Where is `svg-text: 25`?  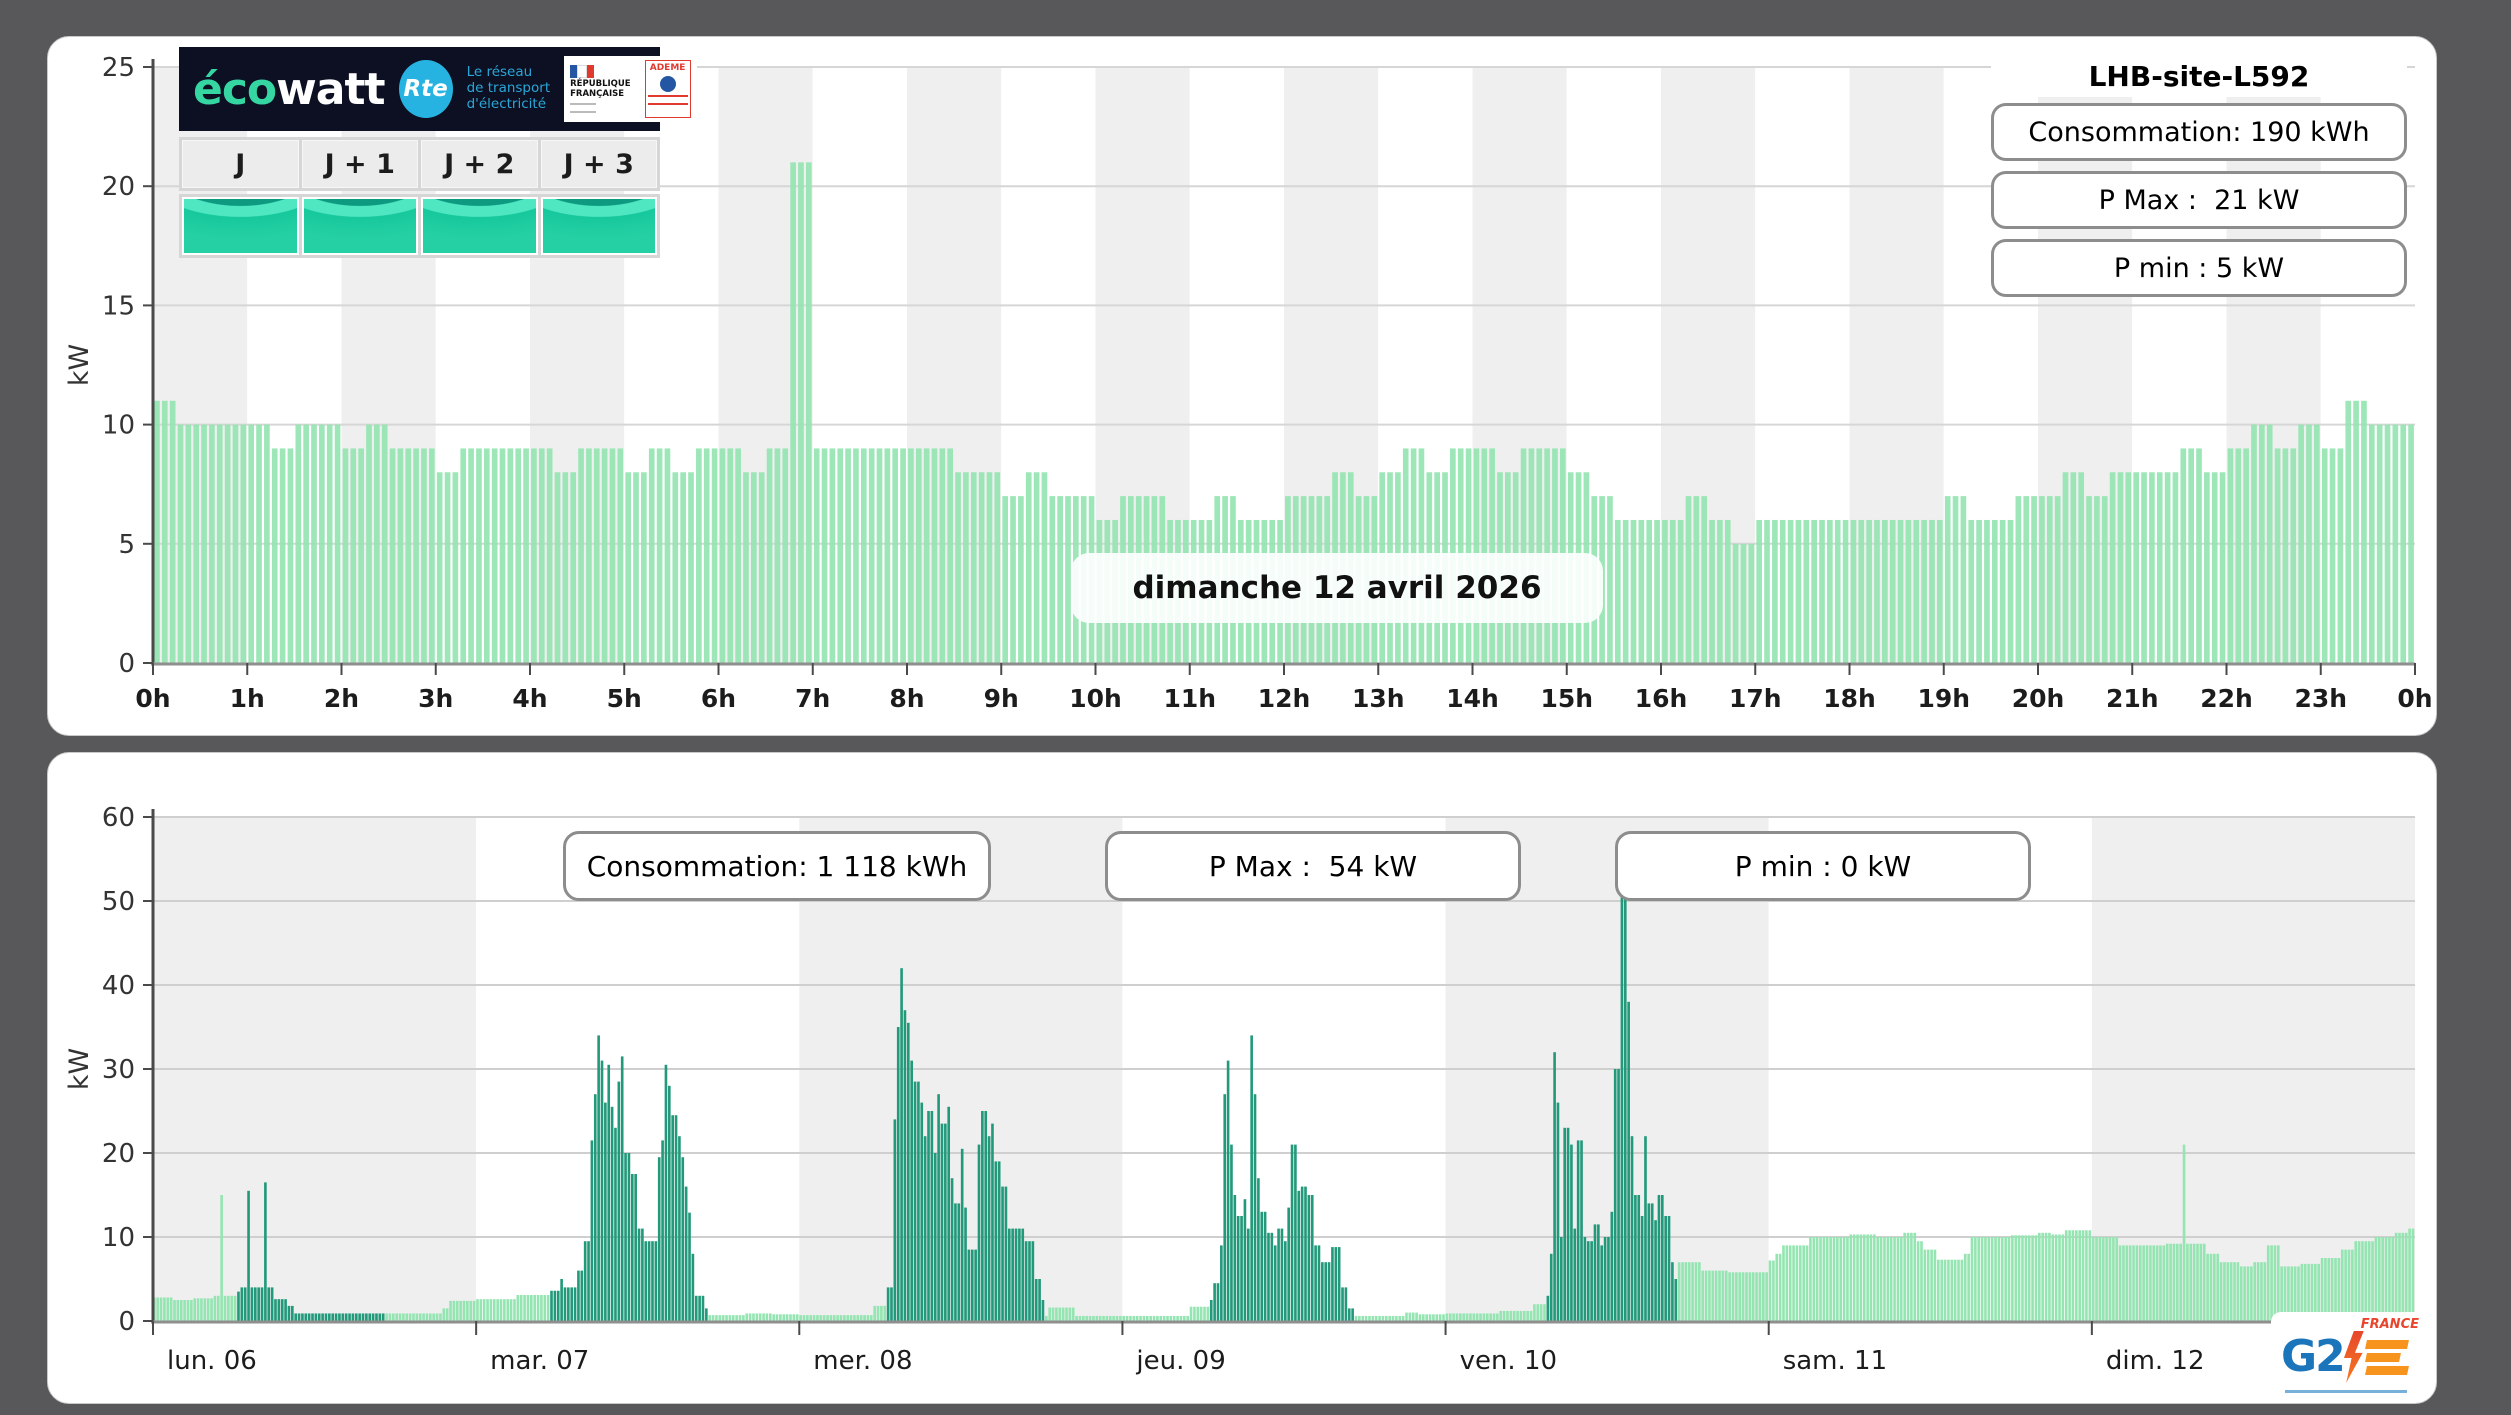 svg-text: 25 is located at coordinates (118, 68).